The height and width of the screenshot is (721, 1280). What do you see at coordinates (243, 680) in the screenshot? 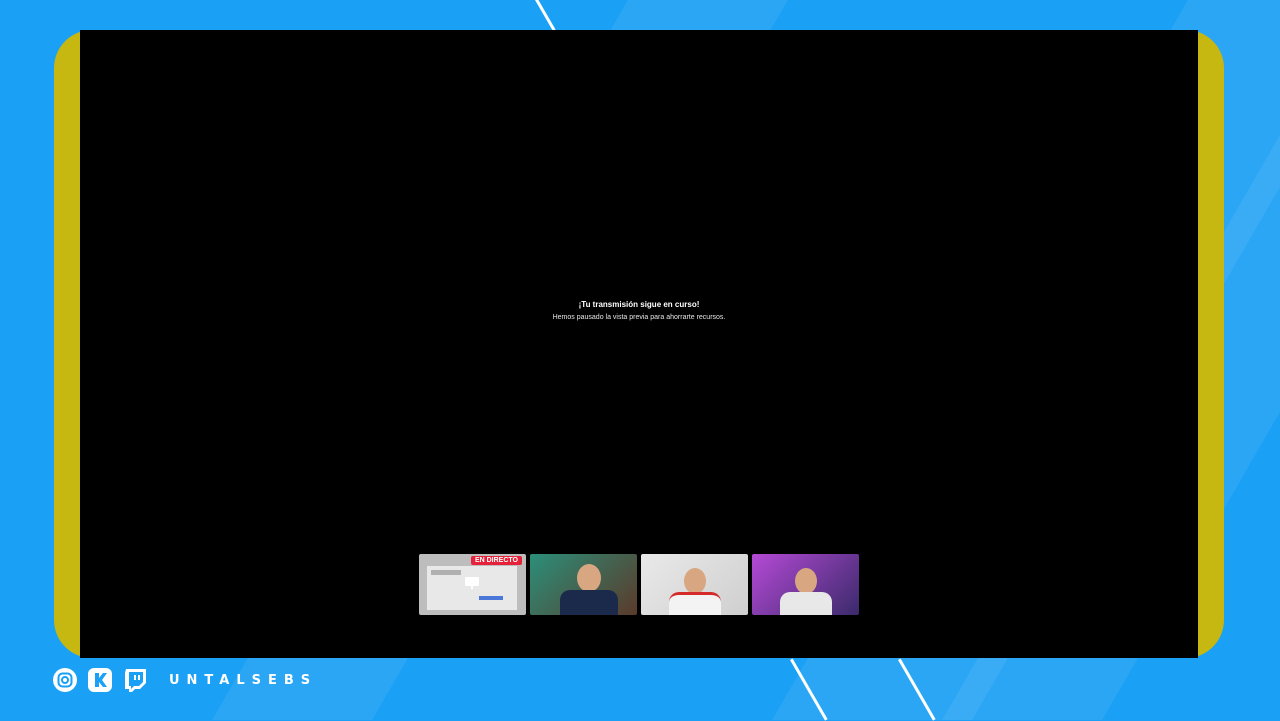
I see `channel-handle: UNTALSEBS` at bounding box center [243, 680].